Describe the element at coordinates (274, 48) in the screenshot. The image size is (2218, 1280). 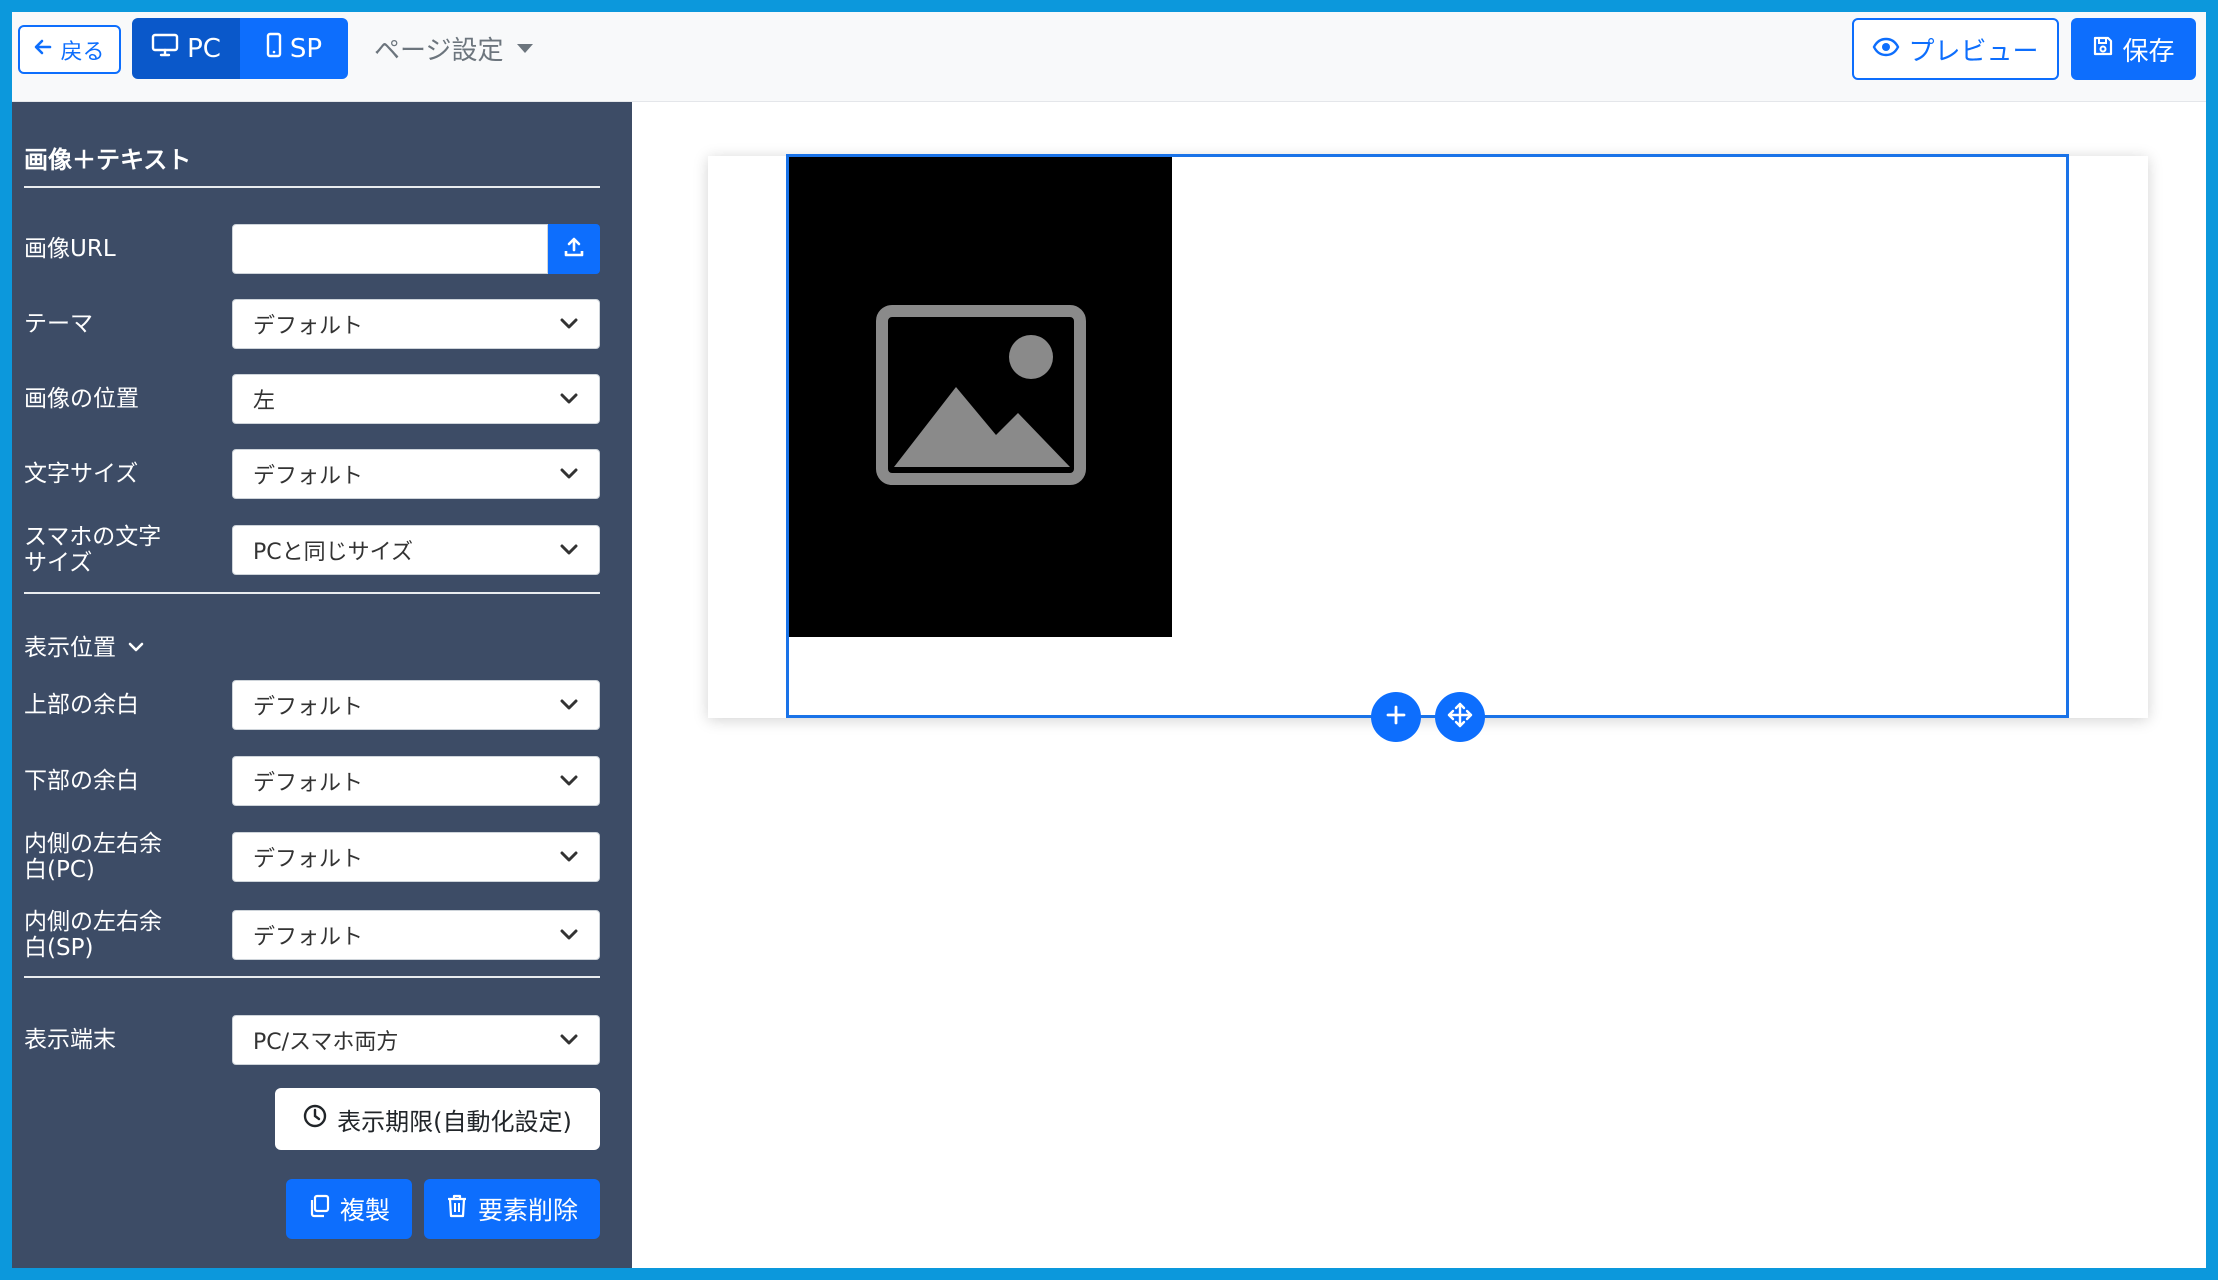
I see `mobile-icon` at that location.